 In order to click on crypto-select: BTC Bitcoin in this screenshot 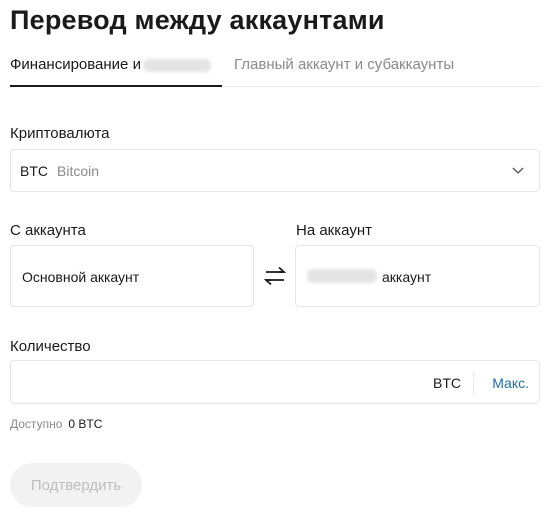, I will do `click(275, 170)`.